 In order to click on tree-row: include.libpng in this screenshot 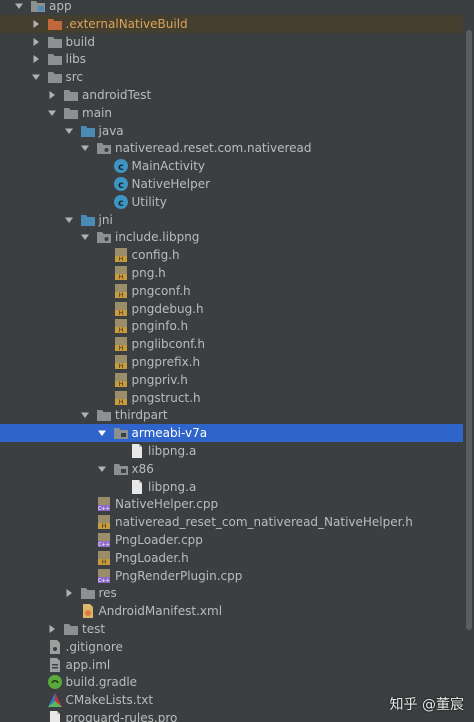, I will do `click(231, 237)`.